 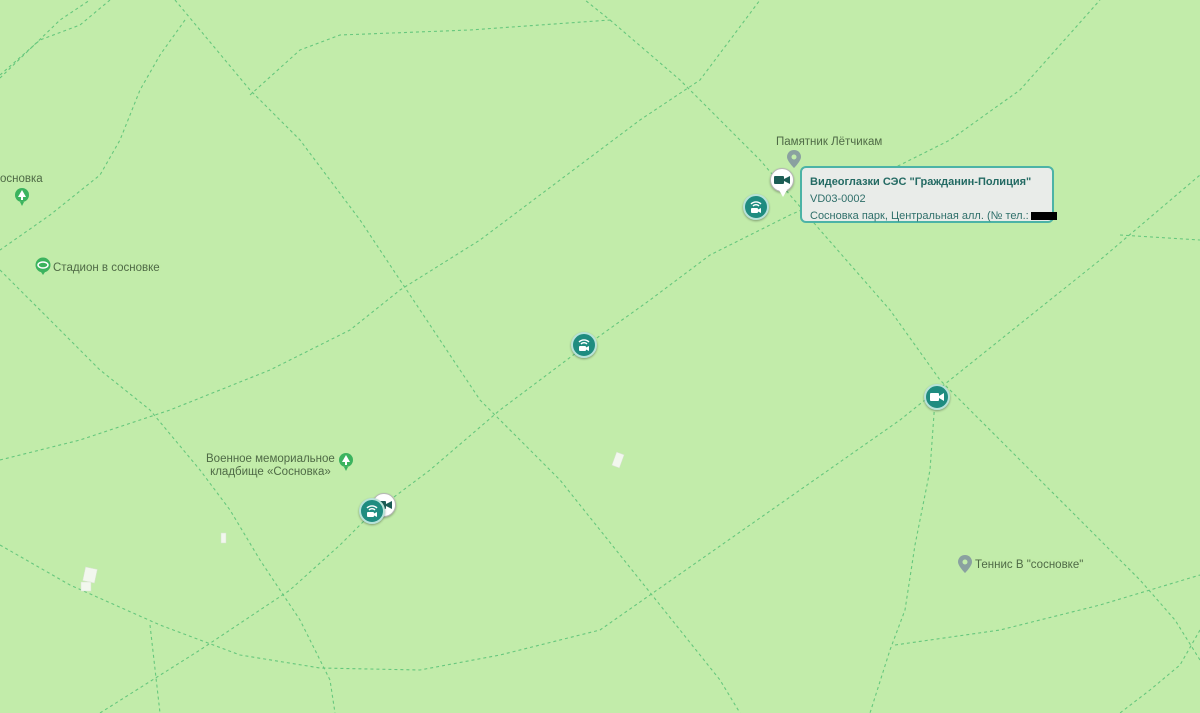 I want to click on tooltip-title: Видеоглазки СЭС "Гражданин-Полиция", so click(x=921, y=182).